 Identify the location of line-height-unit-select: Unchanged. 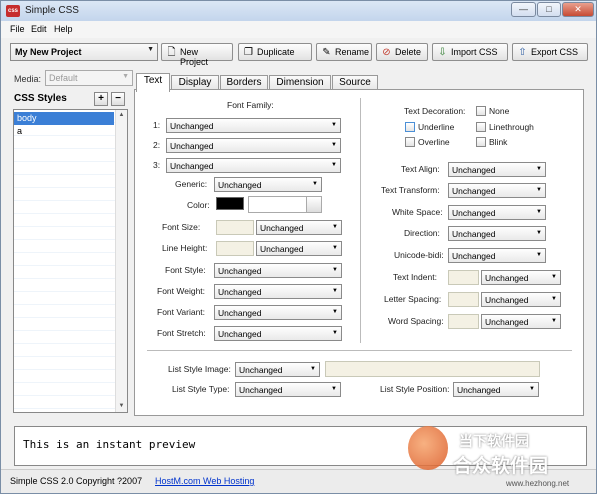
(299, 248).